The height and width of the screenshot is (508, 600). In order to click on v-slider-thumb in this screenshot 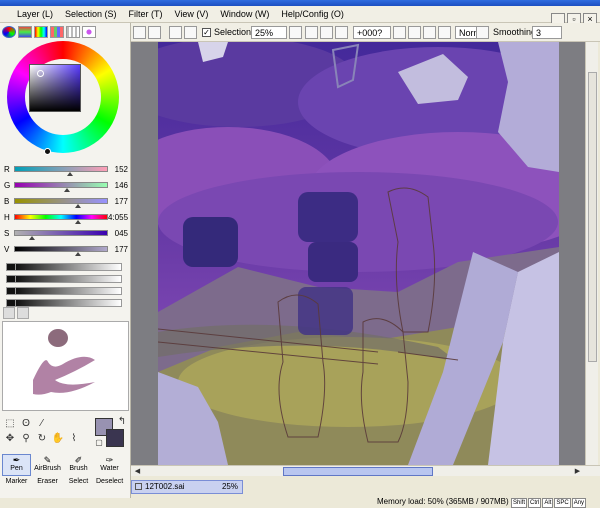, I will do `click(78, 254)`.